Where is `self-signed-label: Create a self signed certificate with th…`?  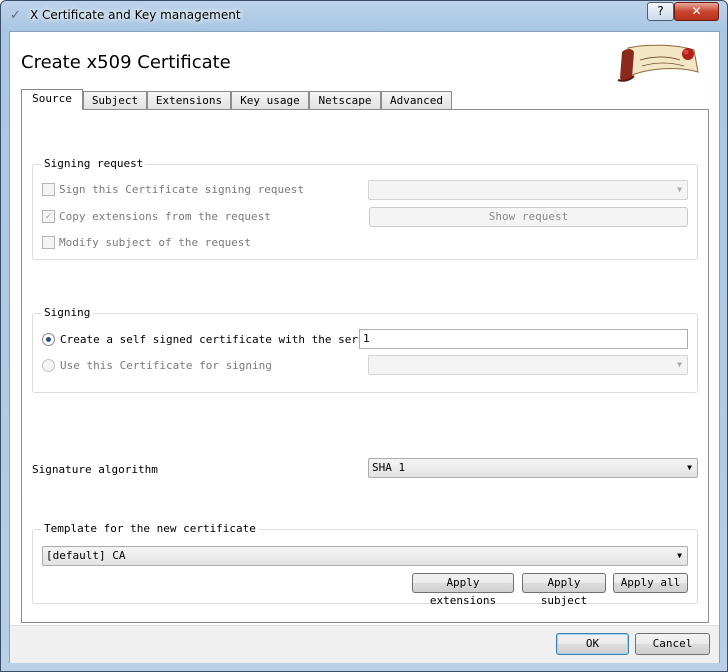 self-signed-label: Create a self signed certificate with th… is located at coordinates (219, 339).